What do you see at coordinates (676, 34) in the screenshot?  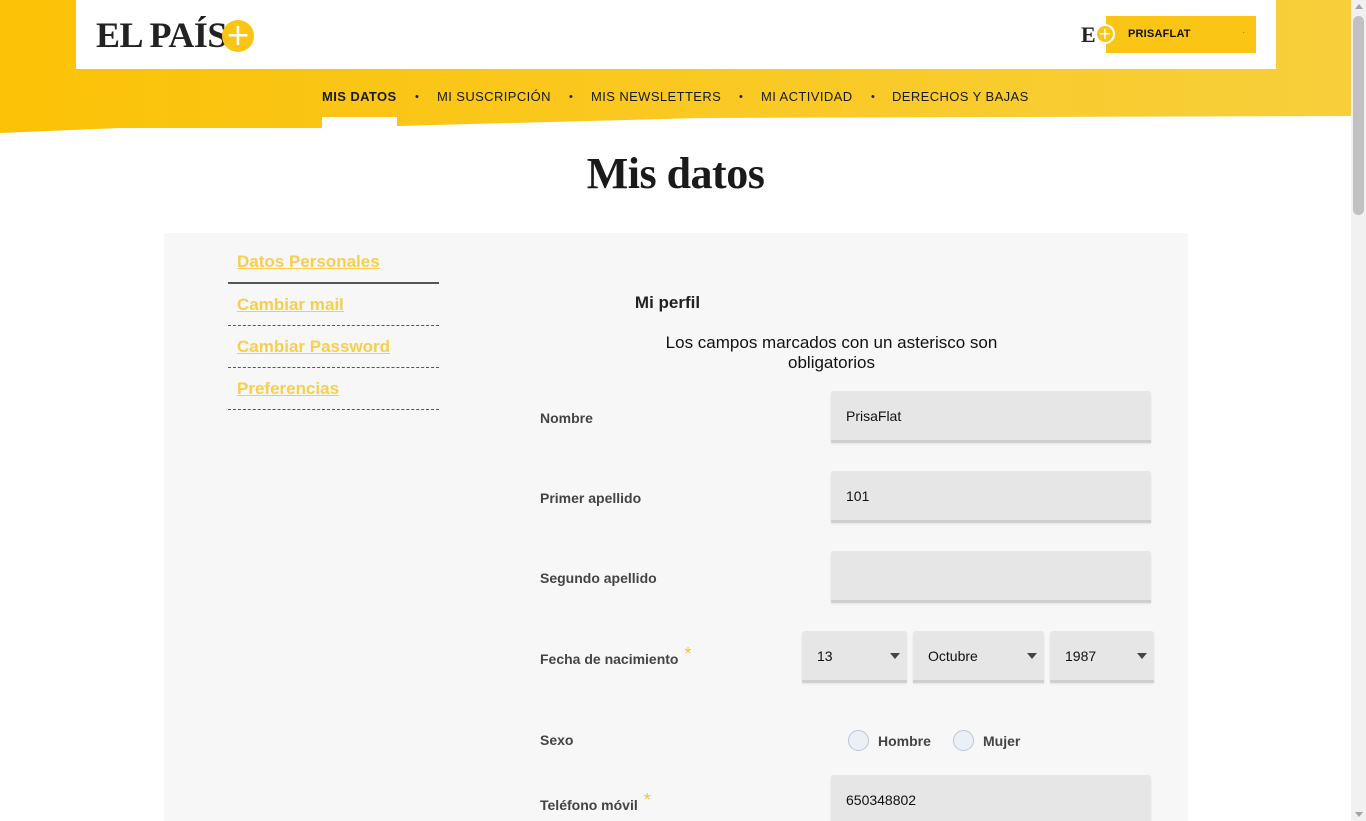 I see `top-header: EL PAÍS + PRISAFLAT · E +` at bounding box center [676, 34].